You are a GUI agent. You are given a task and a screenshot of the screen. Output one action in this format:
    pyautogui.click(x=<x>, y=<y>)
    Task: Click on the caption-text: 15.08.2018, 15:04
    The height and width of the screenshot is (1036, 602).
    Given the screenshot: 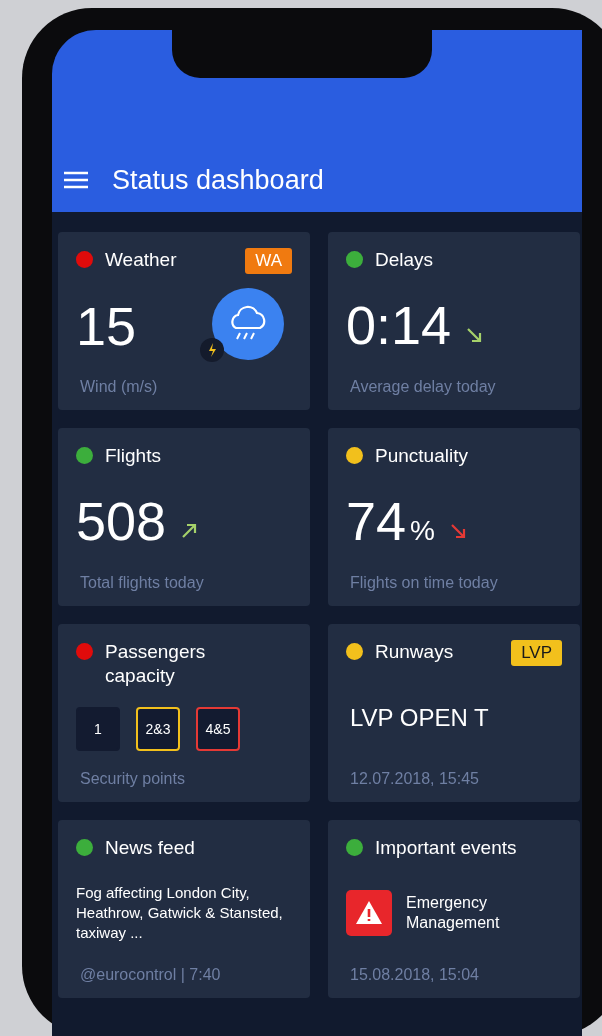 What is the action you would take?
    pyautogui.click(x=415, y=975)
    